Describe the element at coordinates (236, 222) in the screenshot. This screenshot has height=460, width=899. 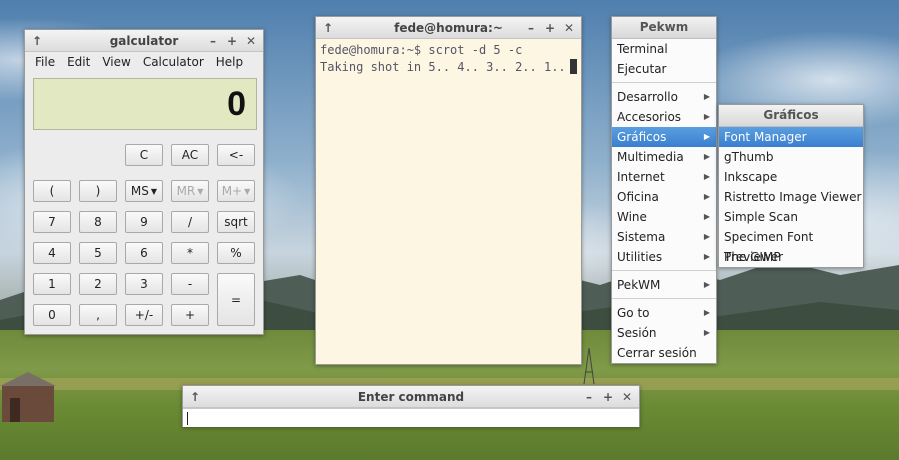
I see `sqrt-button: sqrt` at that location.